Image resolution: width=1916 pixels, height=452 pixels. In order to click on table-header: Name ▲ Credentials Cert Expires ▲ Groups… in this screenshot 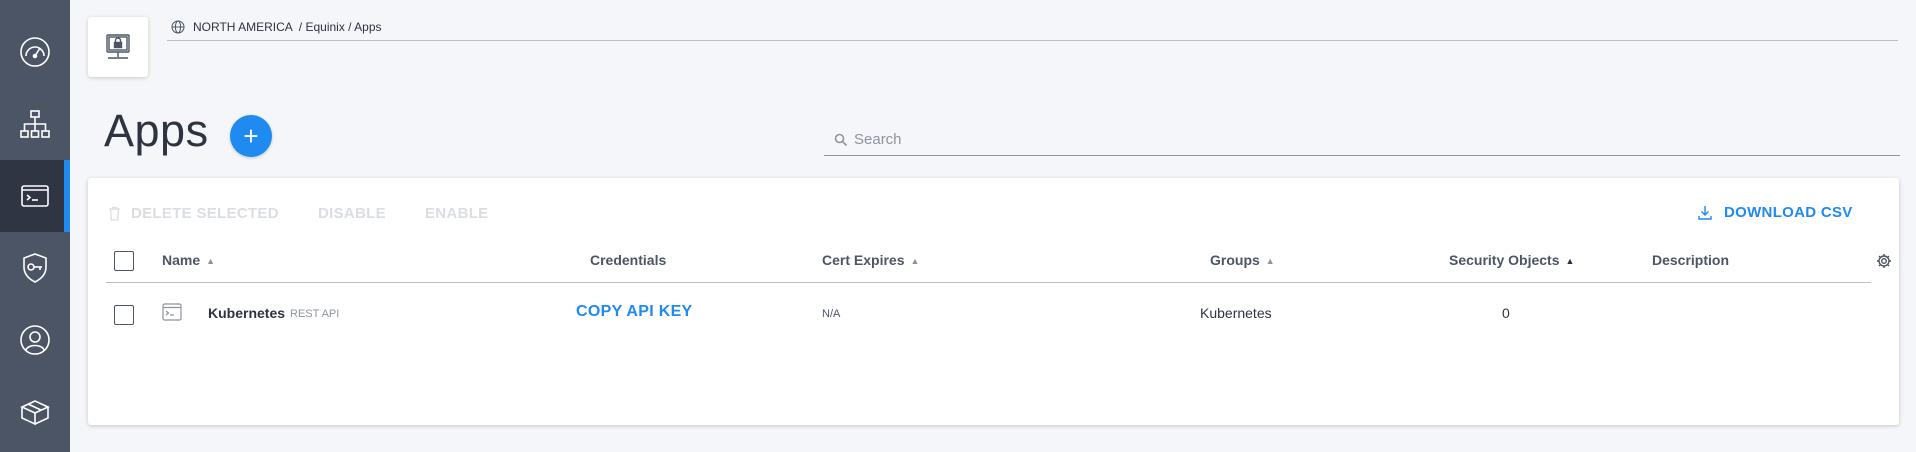, I will do `click(998, 261)`.